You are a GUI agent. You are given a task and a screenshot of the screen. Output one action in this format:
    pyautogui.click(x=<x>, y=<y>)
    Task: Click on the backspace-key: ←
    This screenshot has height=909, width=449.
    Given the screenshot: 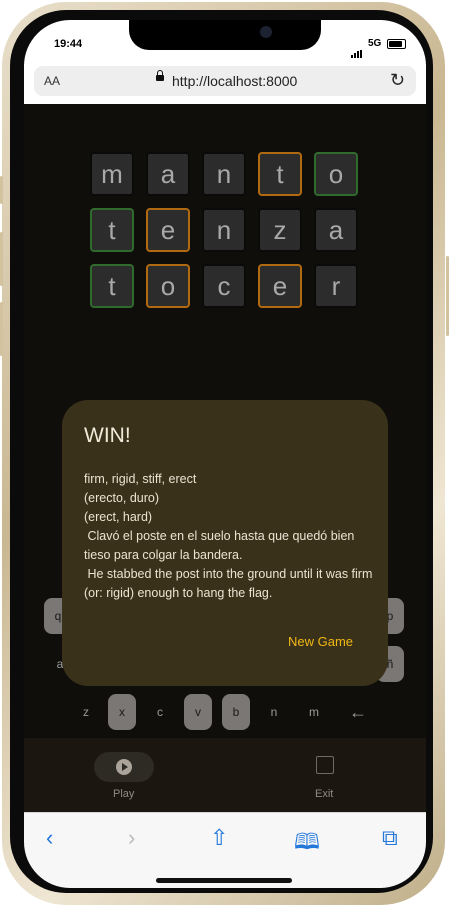 What is the action you would take?
    pyautogui.click(x=358, y=712)
    